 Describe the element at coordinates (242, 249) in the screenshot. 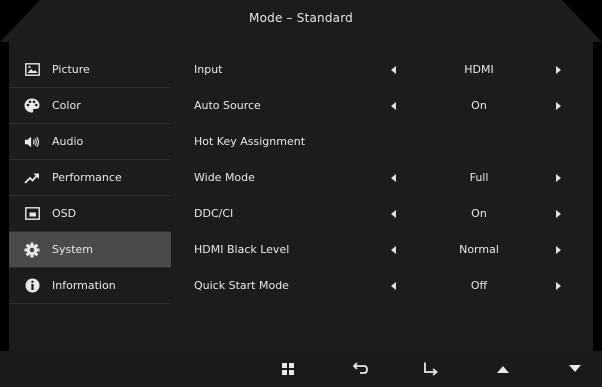

I see `setting-label: HDMI Black Level` at that location.